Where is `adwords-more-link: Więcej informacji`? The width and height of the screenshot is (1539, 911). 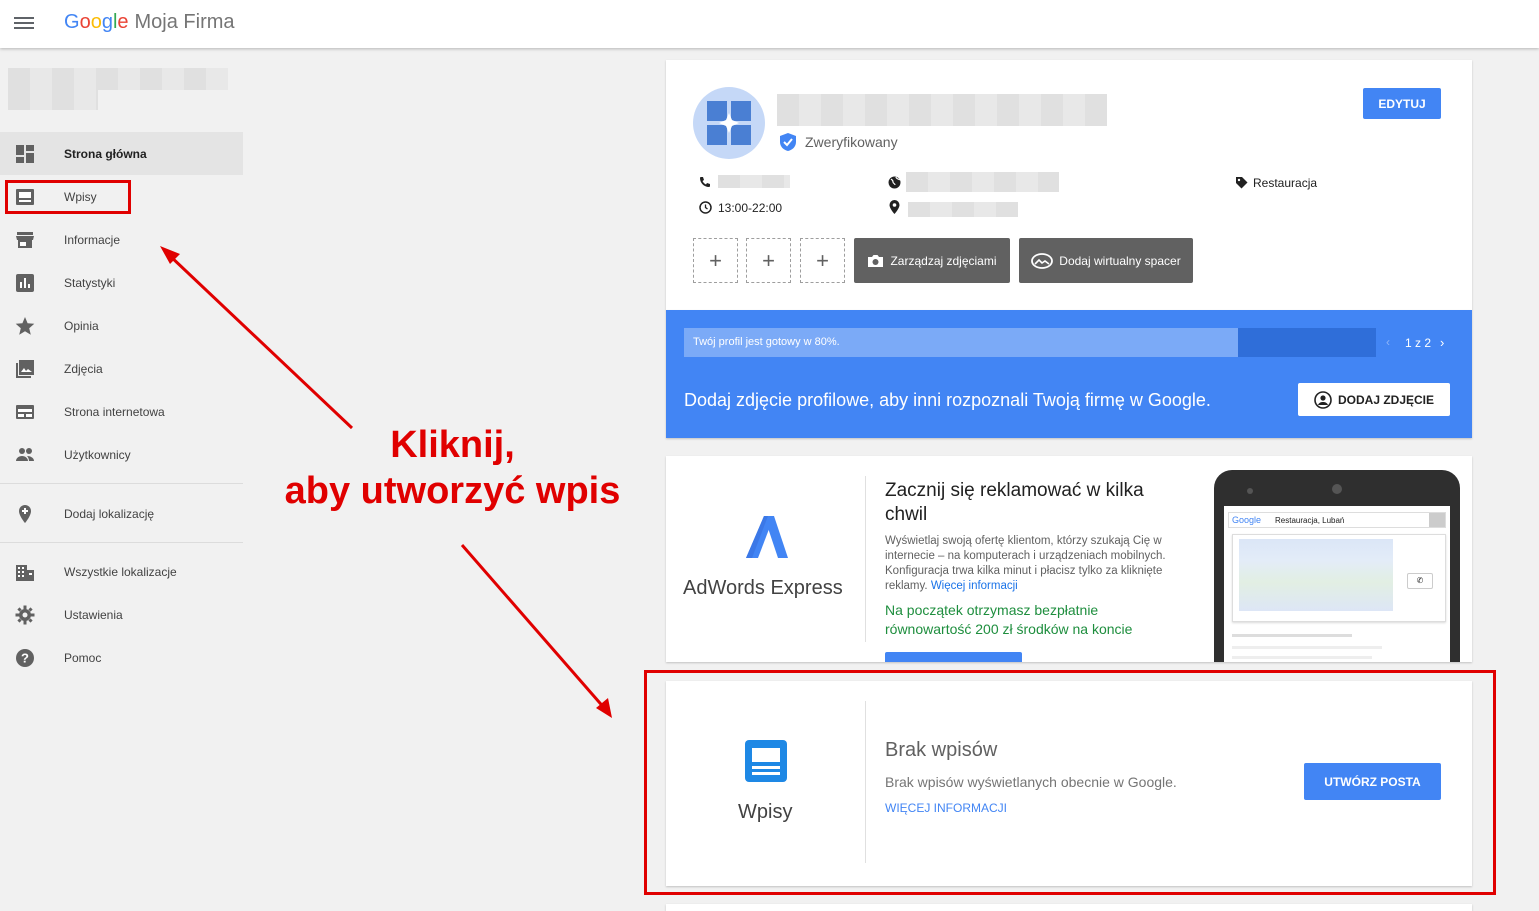
adwords-more-link: Więcej informacji is located at coordinates (974, 586).